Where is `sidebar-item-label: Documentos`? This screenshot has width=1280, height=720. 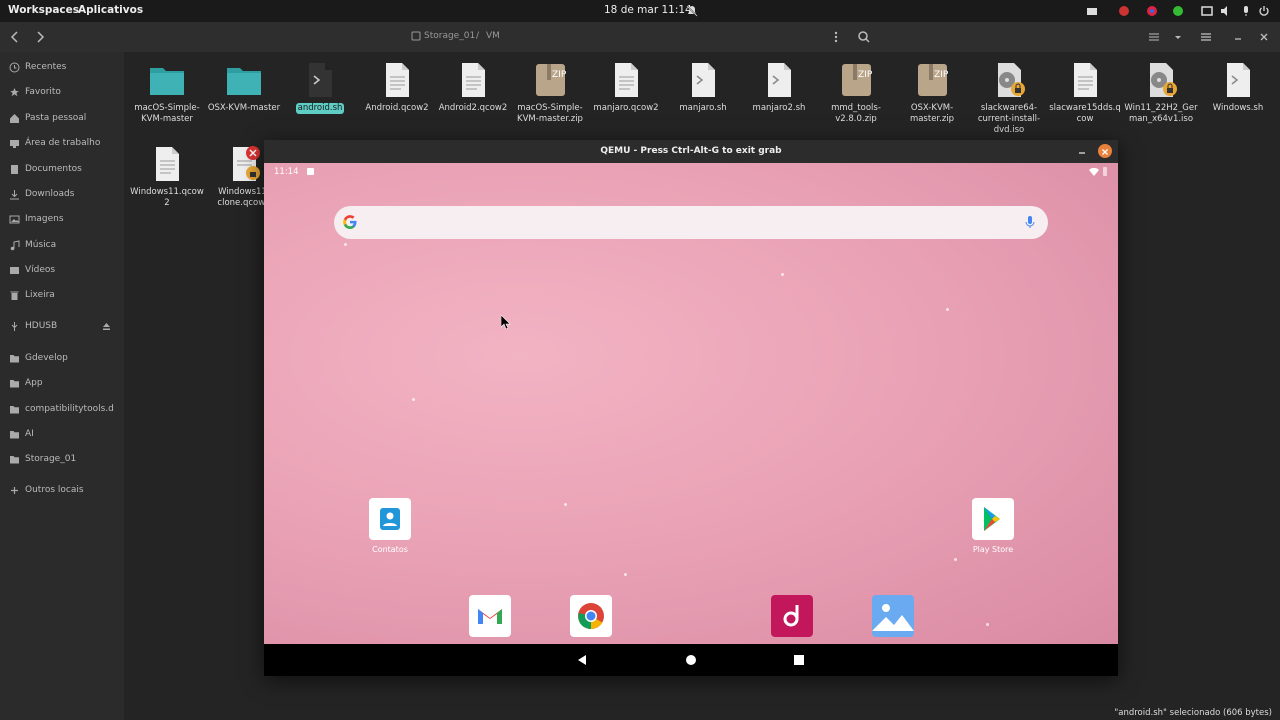 sidebar-item-label: Documentos is located at coordinates (53, 169).